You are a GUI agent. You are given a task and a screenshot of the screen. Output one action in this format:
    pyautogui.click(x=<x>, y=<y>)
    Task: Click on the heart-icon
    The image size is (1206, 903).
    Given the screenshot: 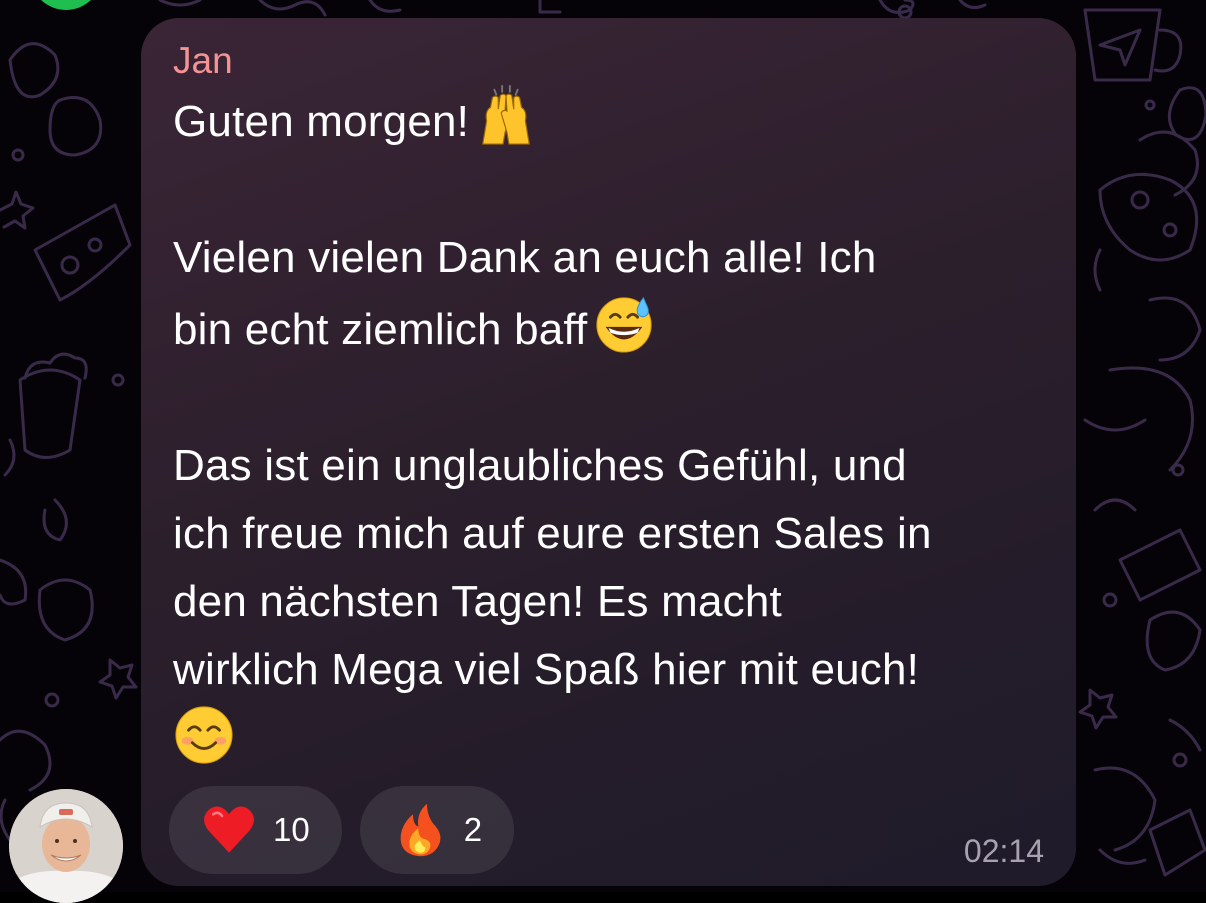 What is the action you would take?
    pyautogui.click(x=229, y=829)
    